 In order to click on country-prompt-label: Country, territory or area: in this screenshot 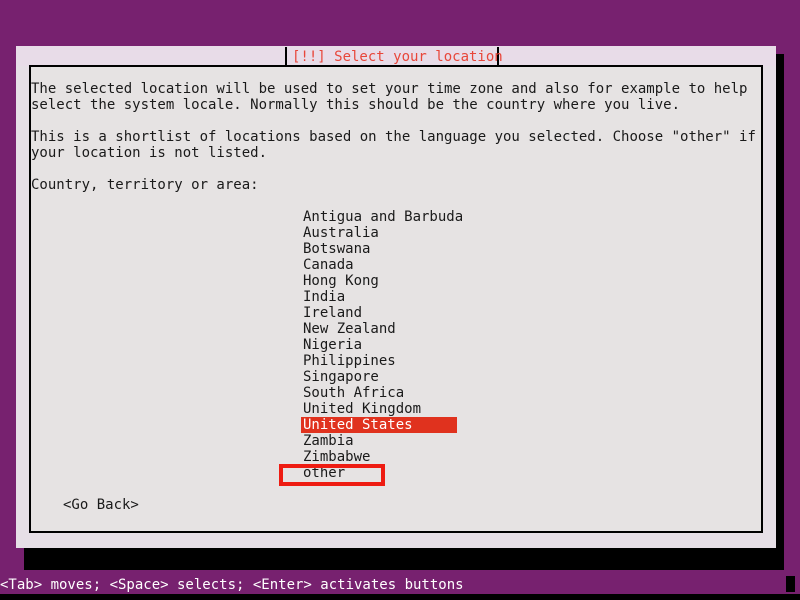, I will do `click(145, 185)`.